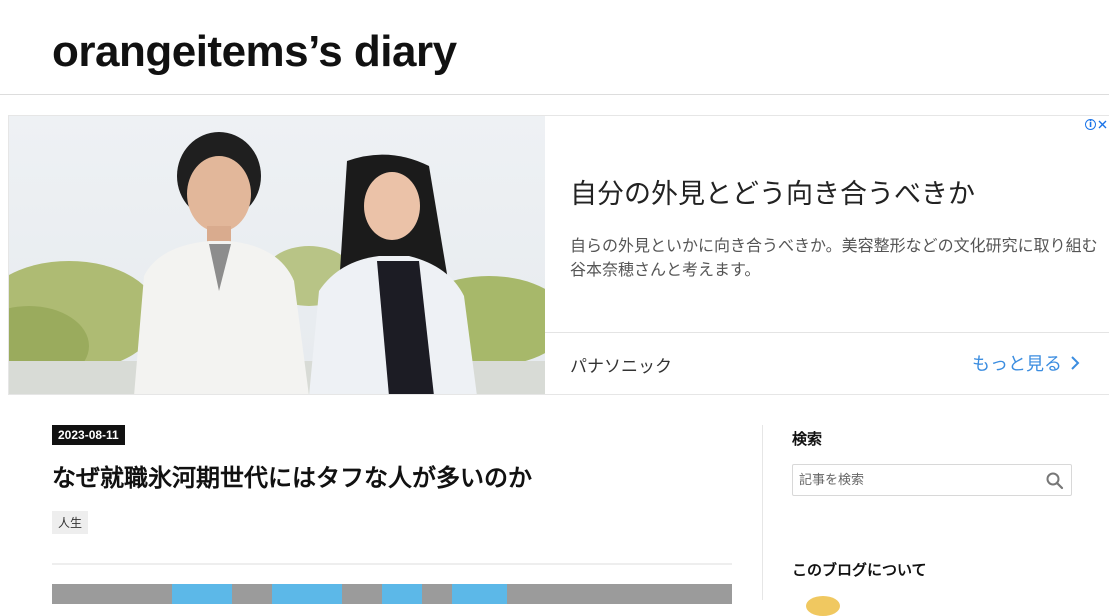 The width and height of the screenshot is (1109, 616). I want to click on search-form, so click(932, 480).